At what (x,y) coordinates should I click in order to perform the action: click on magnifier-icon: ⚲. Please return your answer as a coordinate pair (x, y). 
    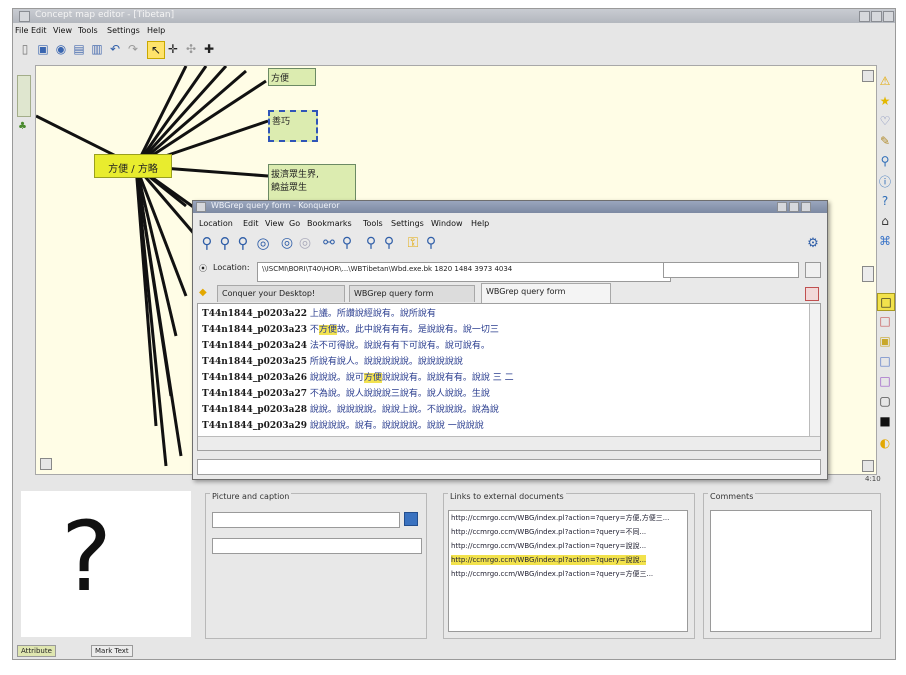
    Looking at the image, I should click on (885, 161).